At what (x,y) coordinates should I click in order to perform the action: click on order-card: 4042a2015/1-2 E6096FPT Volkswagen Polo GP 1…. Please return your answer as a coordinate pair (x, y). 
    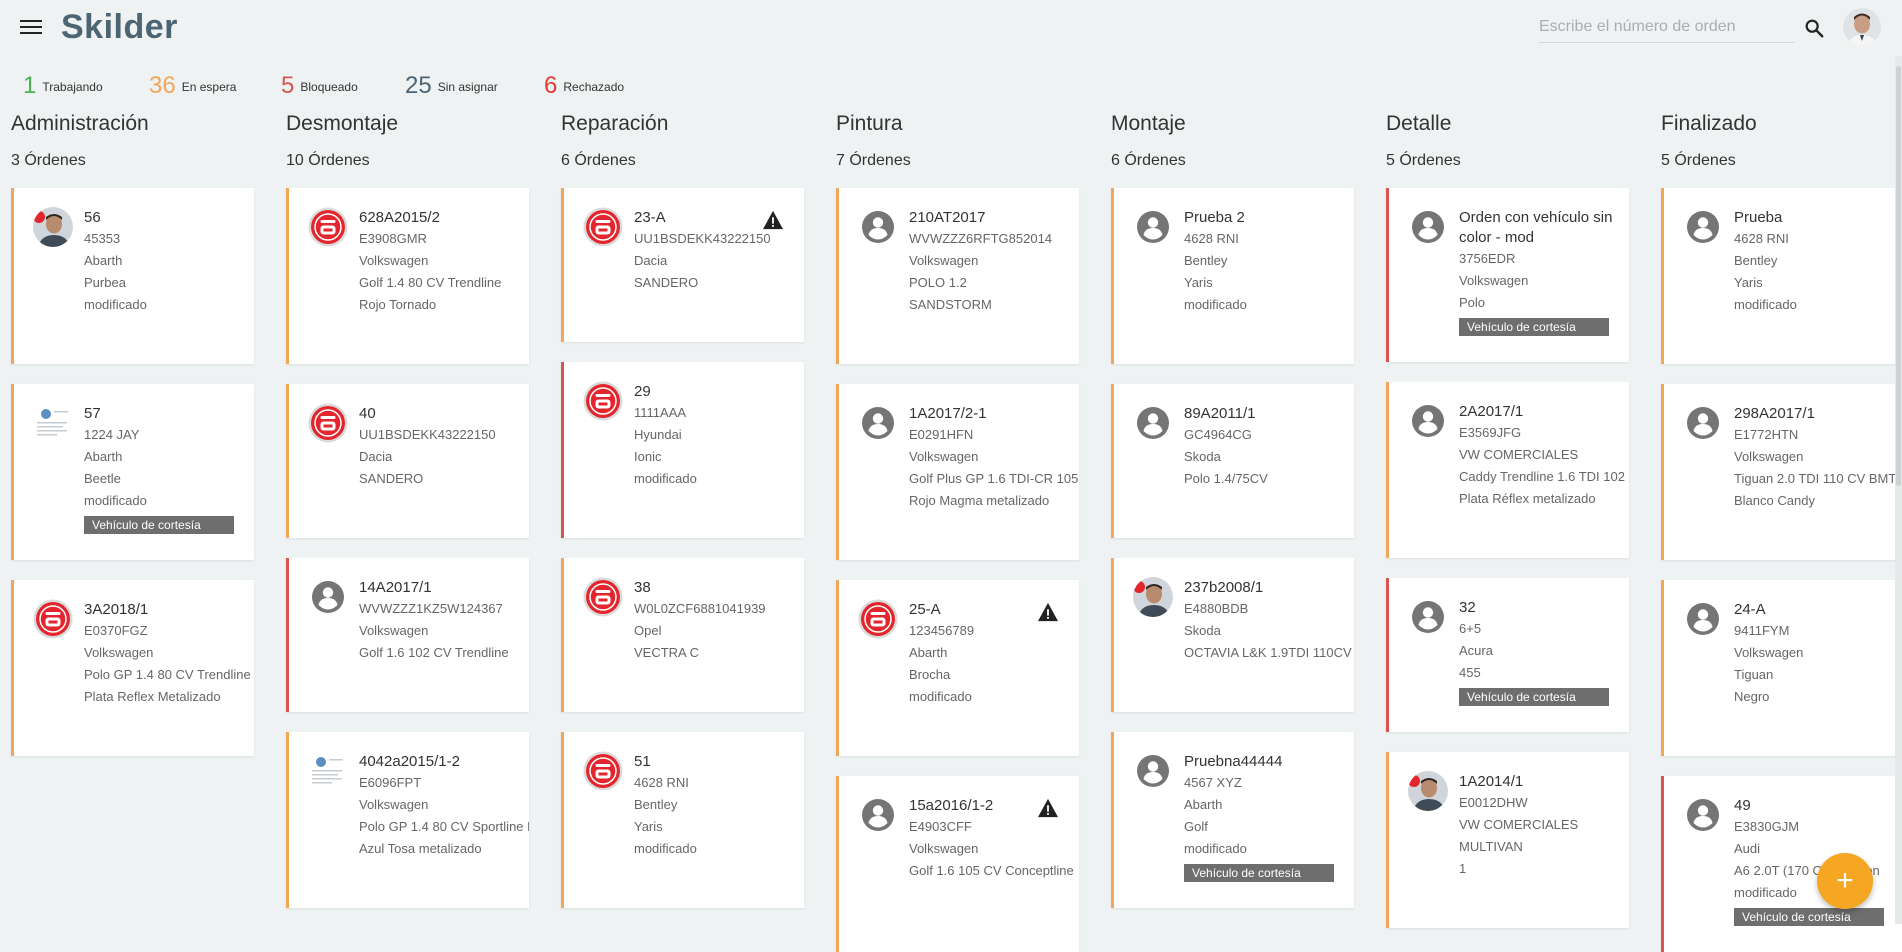
    Looking at the image, I should click on (407, 820).